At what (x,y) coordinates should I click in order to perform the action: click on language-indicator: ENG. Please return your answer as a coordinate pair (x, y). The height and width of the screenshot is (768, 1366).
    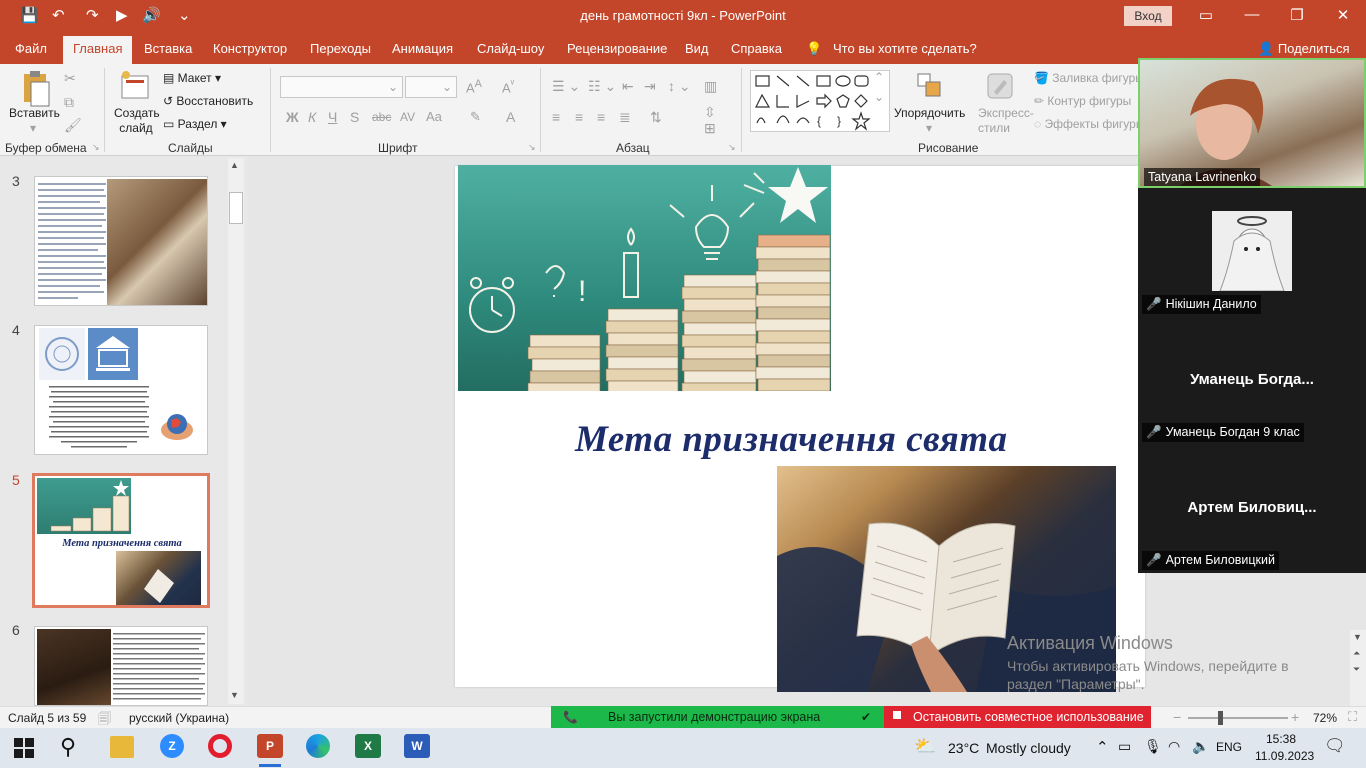
    Looking at the image, I should click on (1229, 747).